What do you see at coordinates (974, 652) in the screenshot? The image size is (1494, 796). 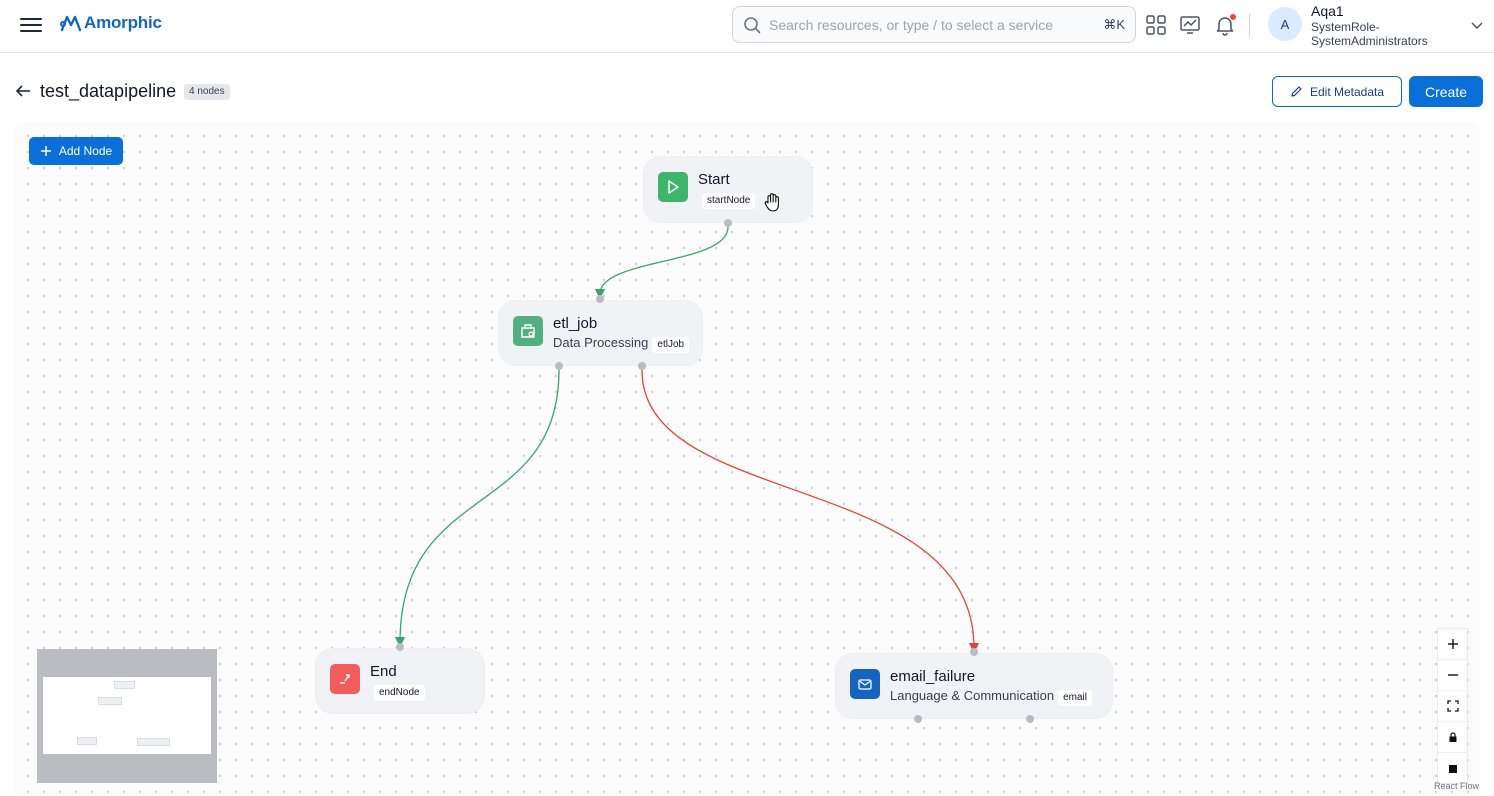 I see `email-target-handle` at bounding box center [974, 652].